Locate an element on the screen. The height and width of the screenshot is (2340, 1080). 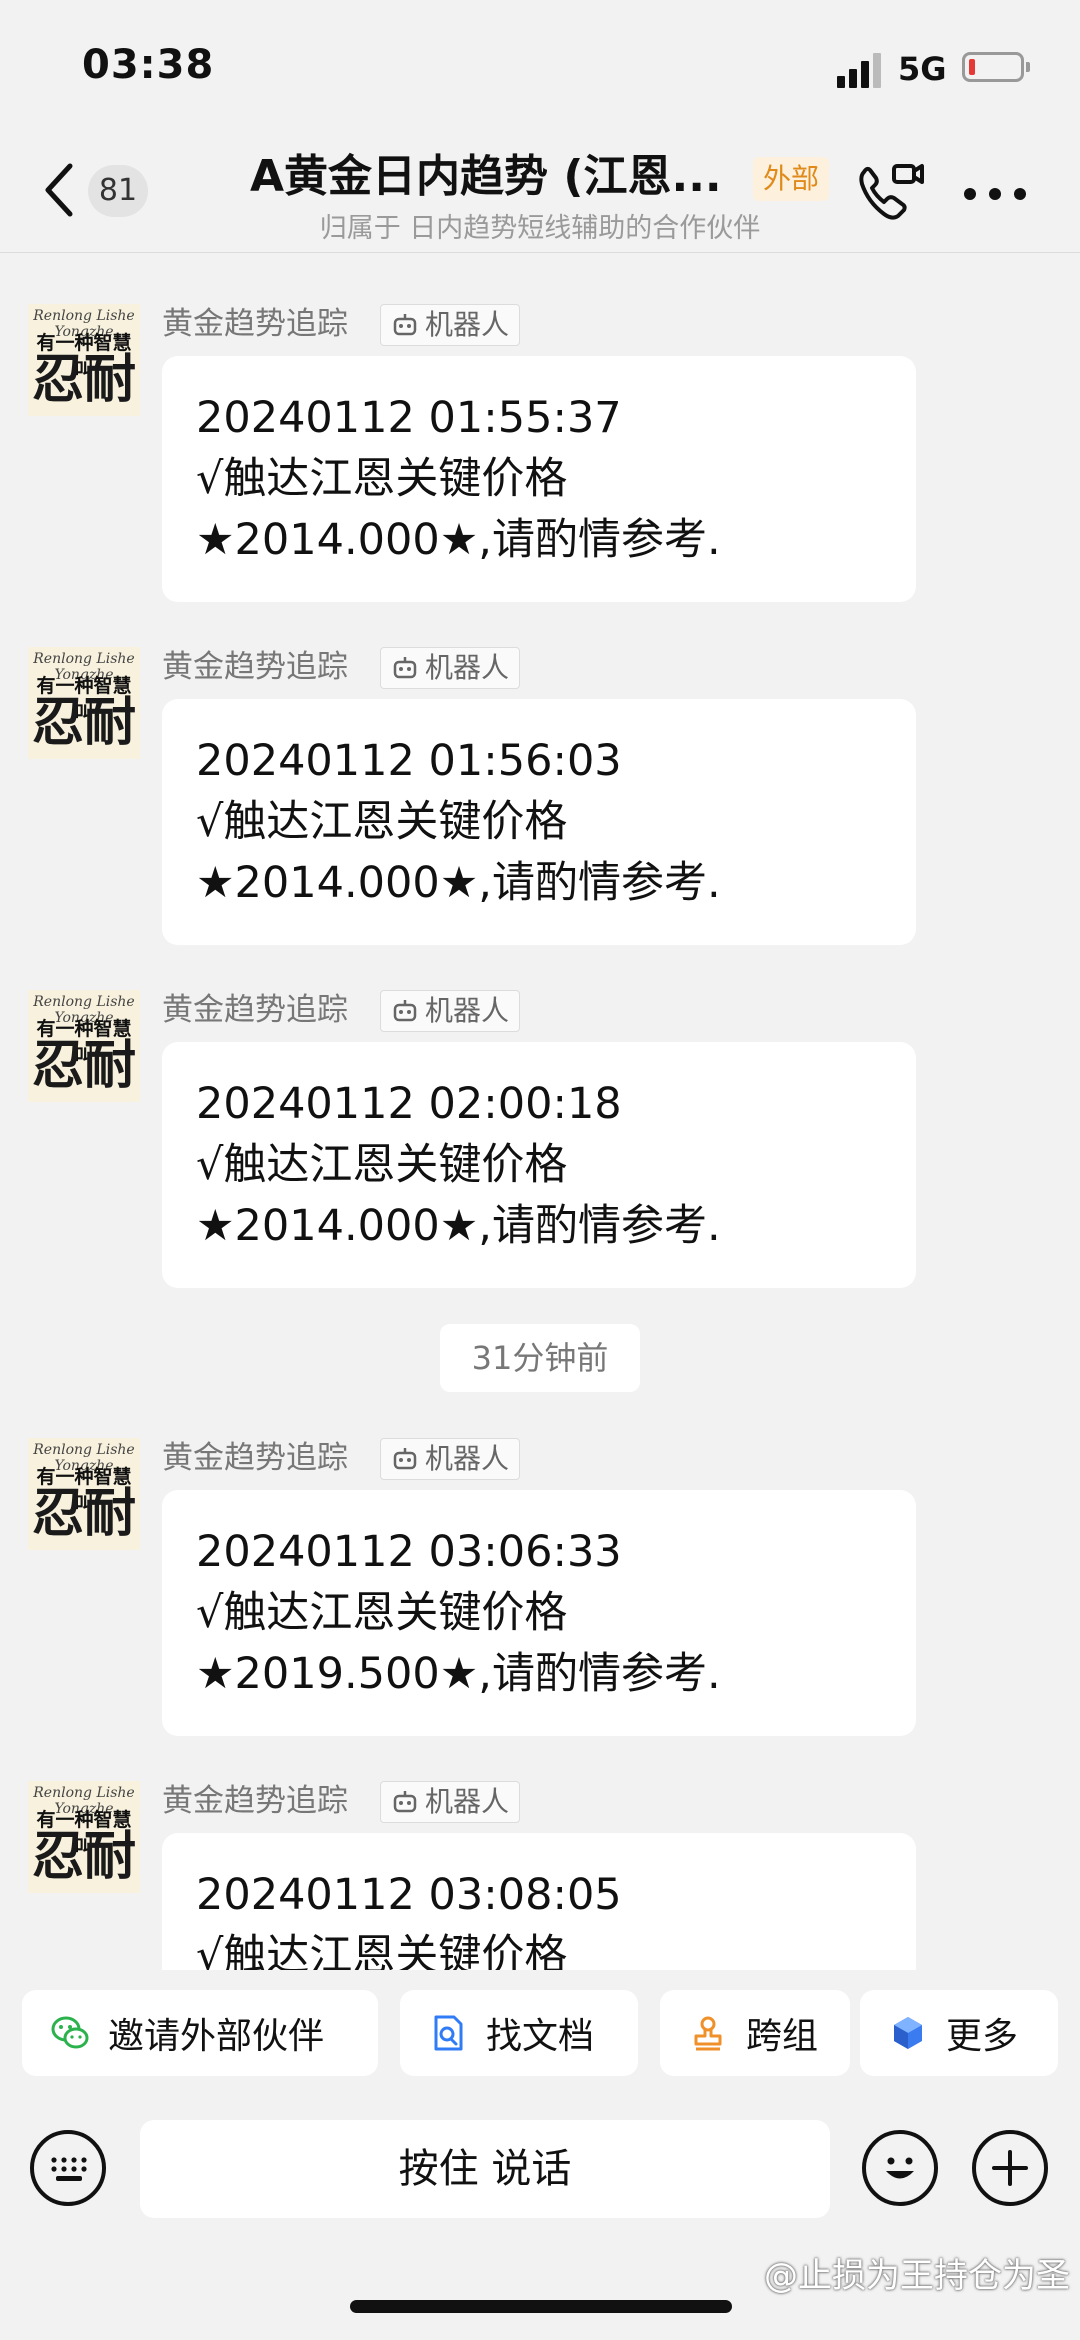
invite-partner-button: 邀请外部伙伴 is located at coordinates (200, 2033).